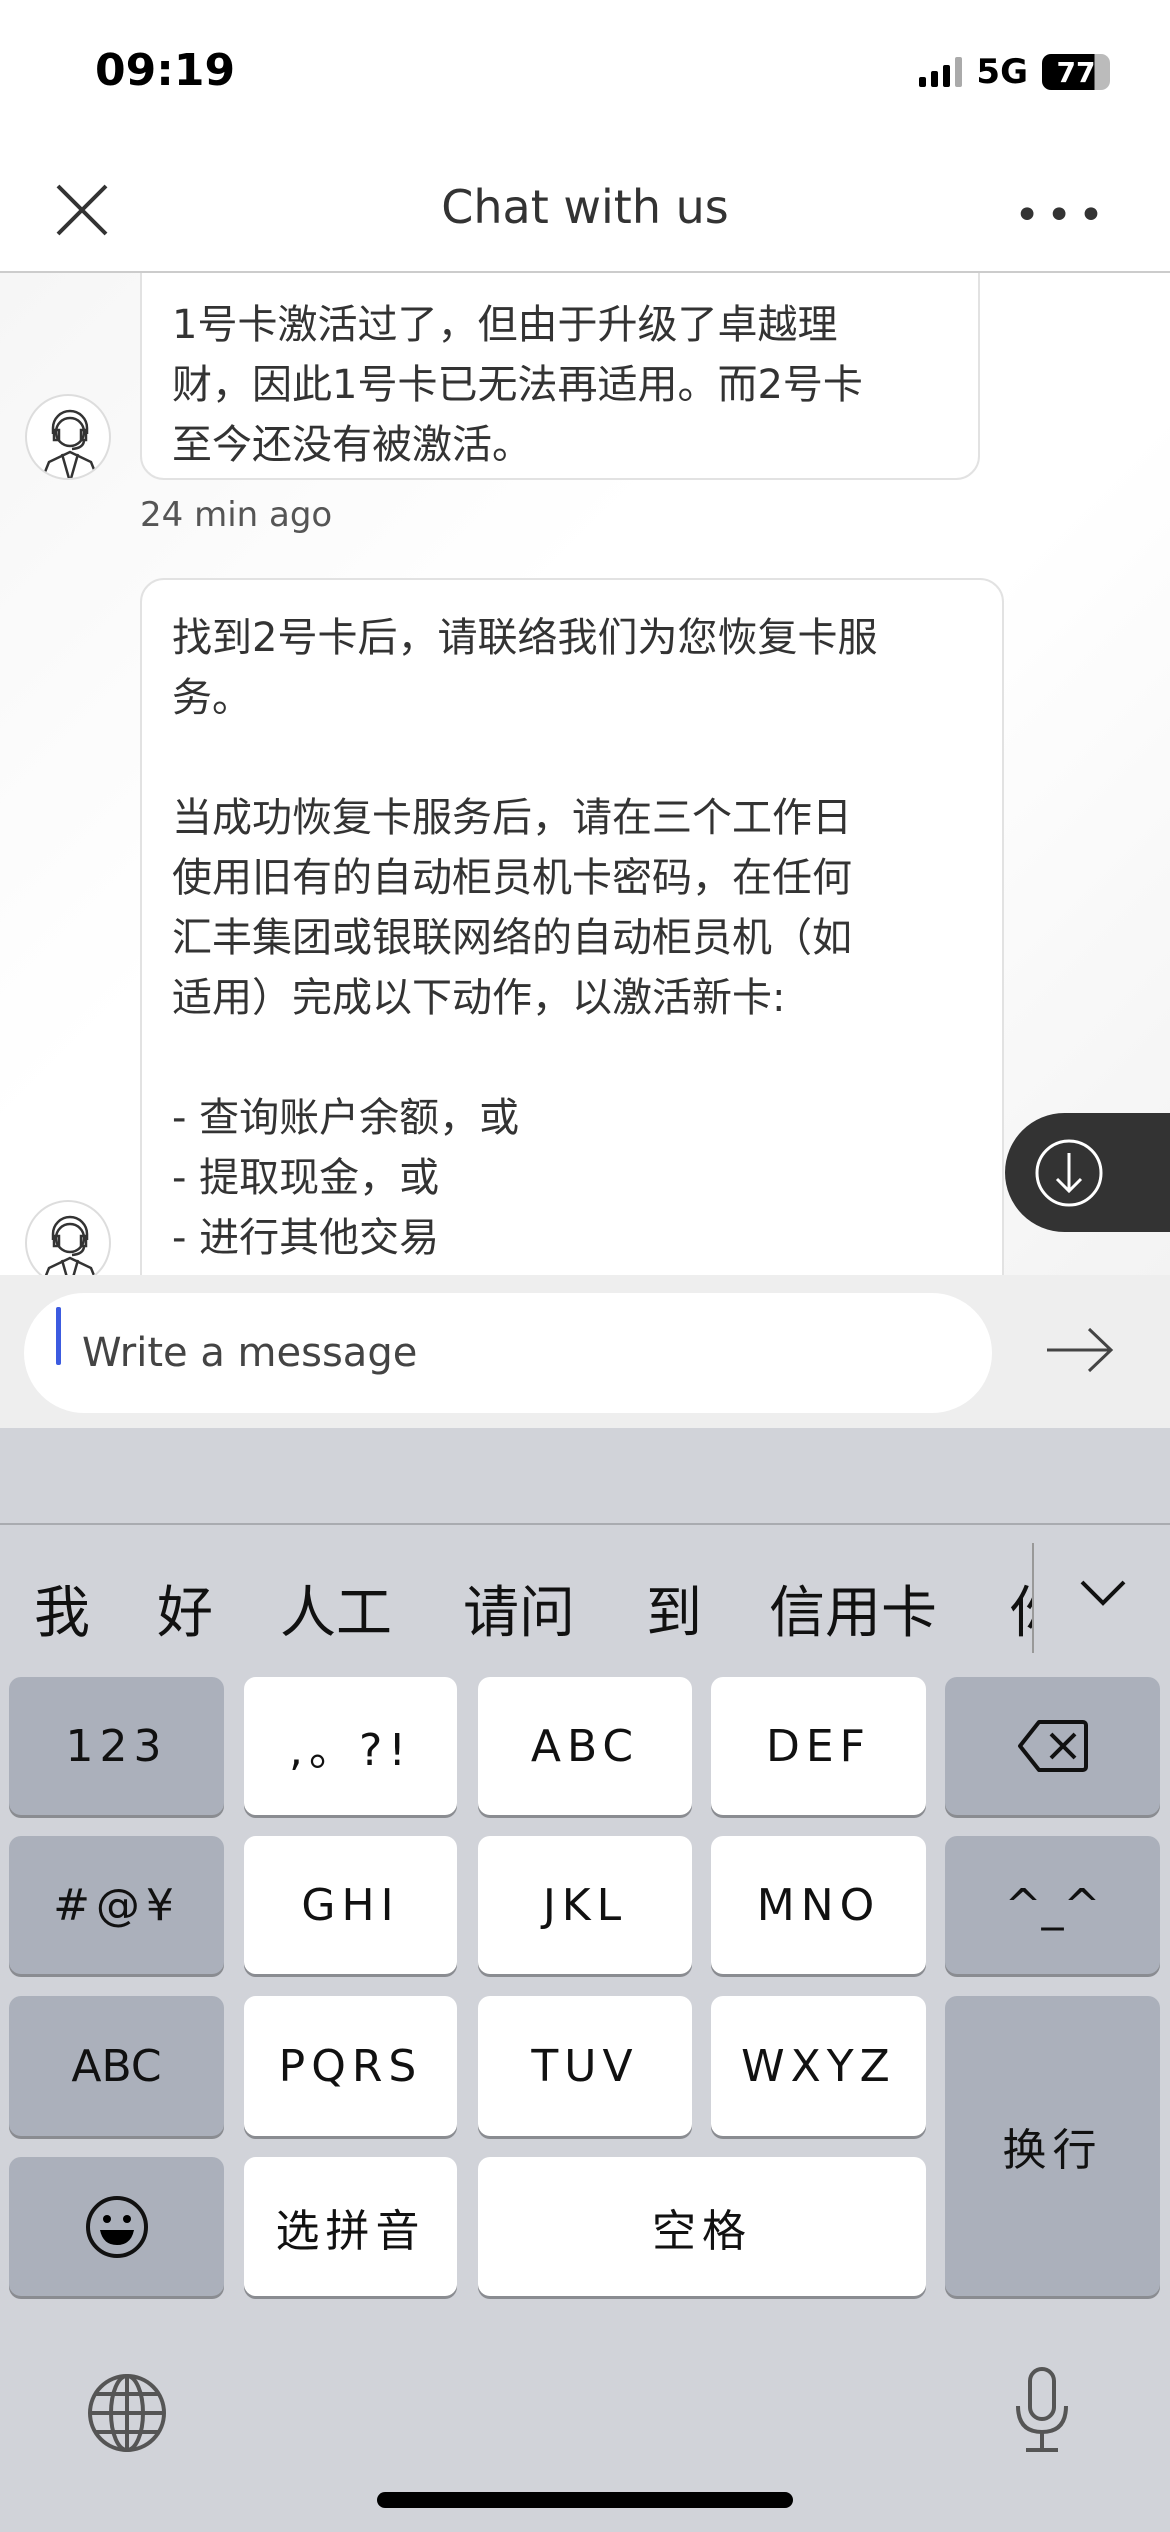 The image size is (1170, 2532). What do you see at coordinates (1002, 72) in the screenshot?
I see `network-label: 5G` at bounding box center [1002, 72].